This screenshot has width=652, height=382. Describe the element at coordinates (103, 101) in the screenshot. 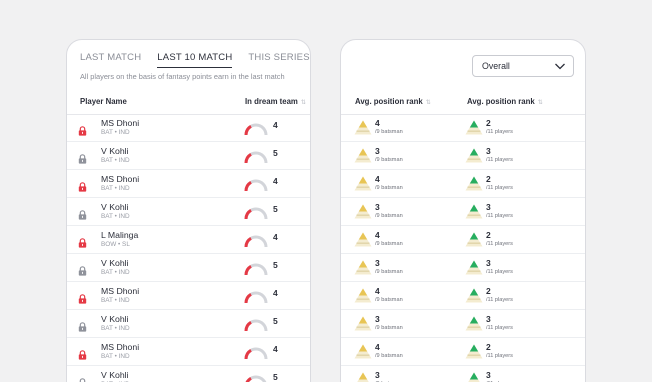

I see `player-name-header-label: Player Name` at that location.